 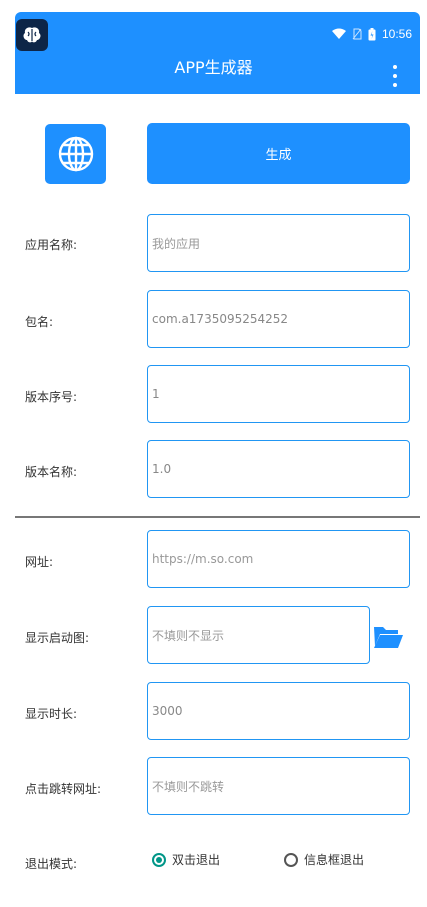 I want to click on url-field: https://m.so.com, so click(x=278, y=559).